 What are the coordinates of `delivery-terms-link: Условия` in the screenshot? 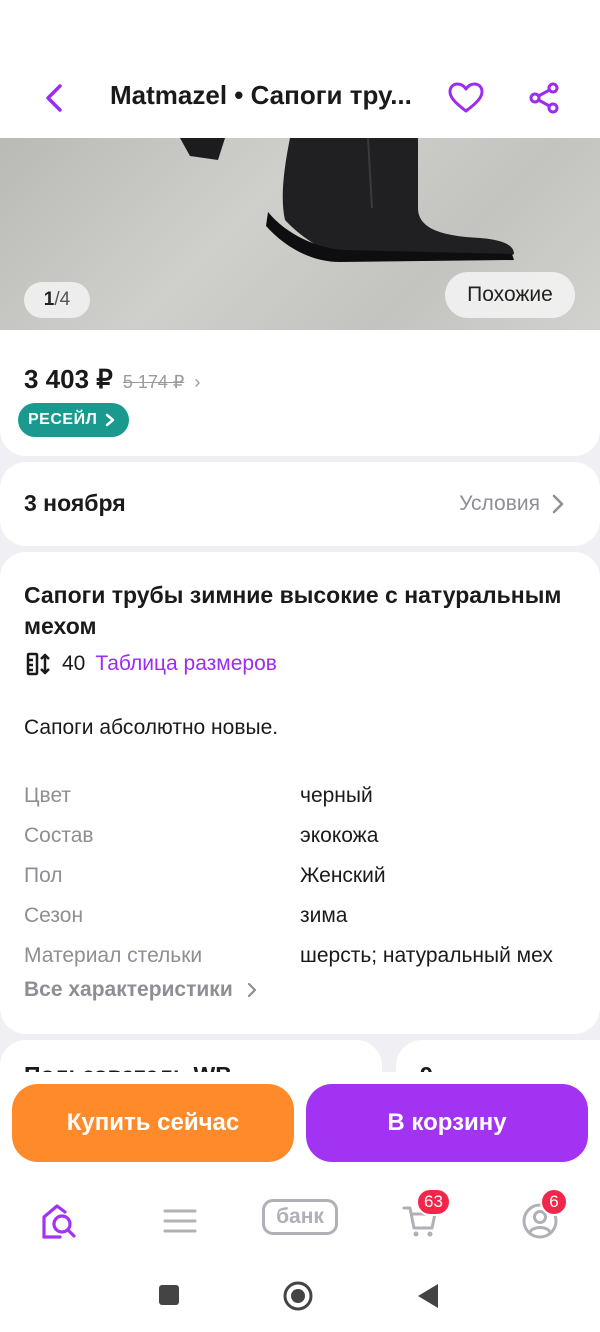 It's located at (511, 504).